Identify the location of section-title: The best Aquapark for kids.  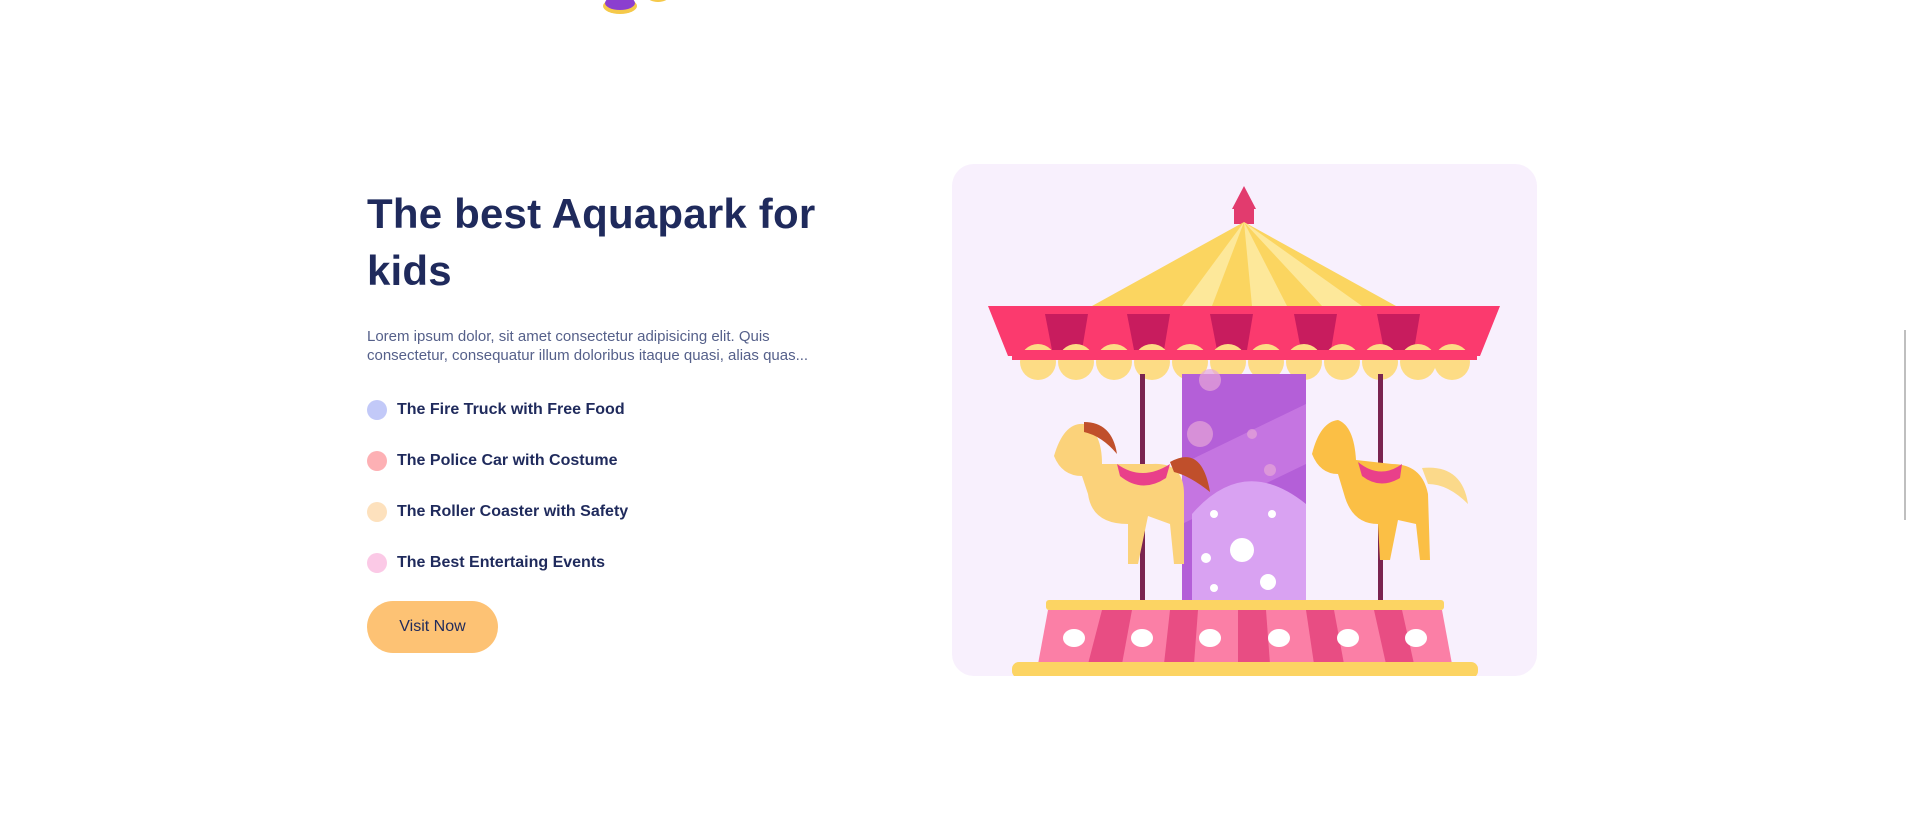
(591, 242).